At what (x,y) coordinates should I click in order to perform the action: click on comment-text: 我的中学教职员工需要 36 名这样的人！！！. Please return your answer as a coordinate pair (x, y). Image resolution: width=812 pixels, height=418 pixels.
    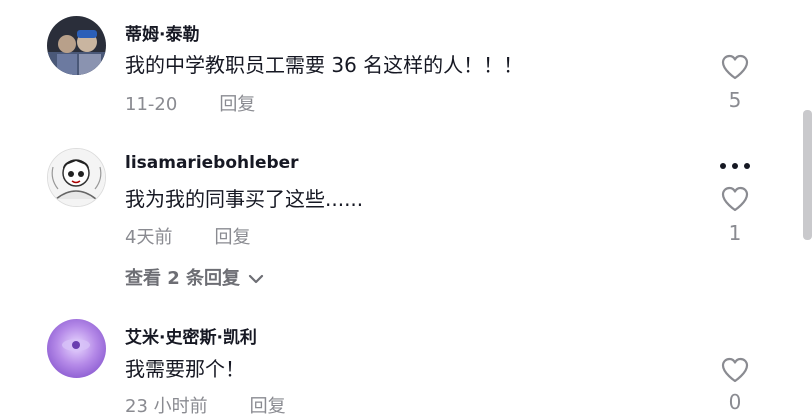
    Looking at the image, I should click on (324, 65).